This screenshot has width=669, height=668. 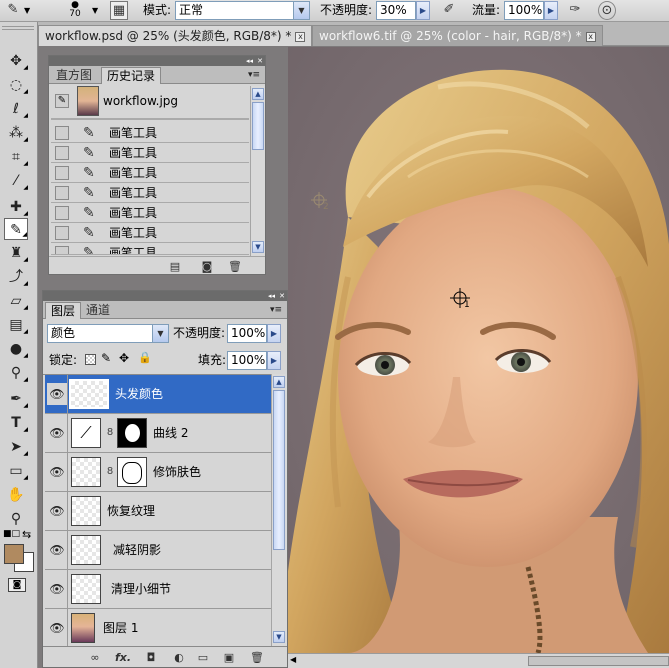 What do you see at coordinates (158, 550) in the screenshot?
I see `layer-row: 👁 减轻阴影` at bounding box center [158, 550].